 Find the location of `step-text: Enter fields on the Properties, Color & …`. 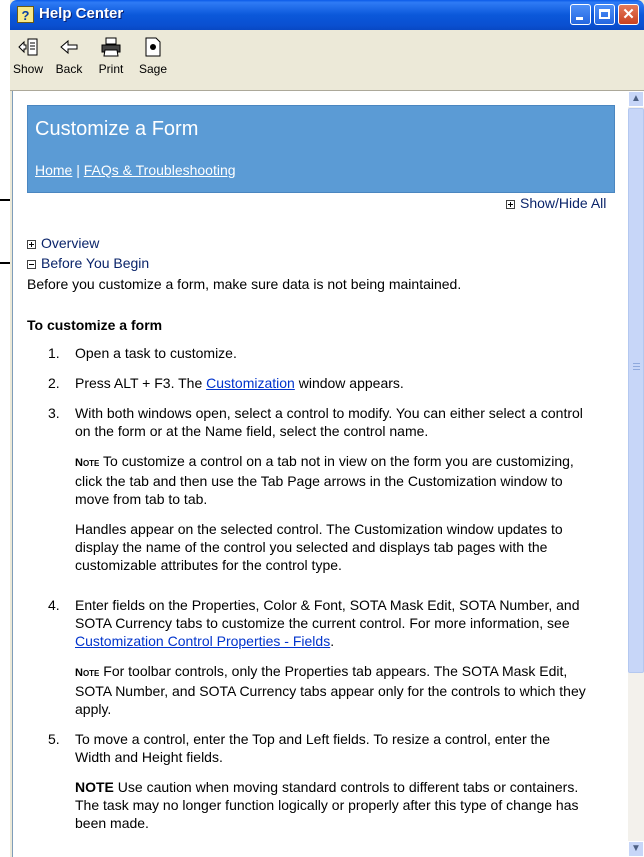

step-text: Enter fields on the Properties, Color & … is located at coordinates (331, 623).